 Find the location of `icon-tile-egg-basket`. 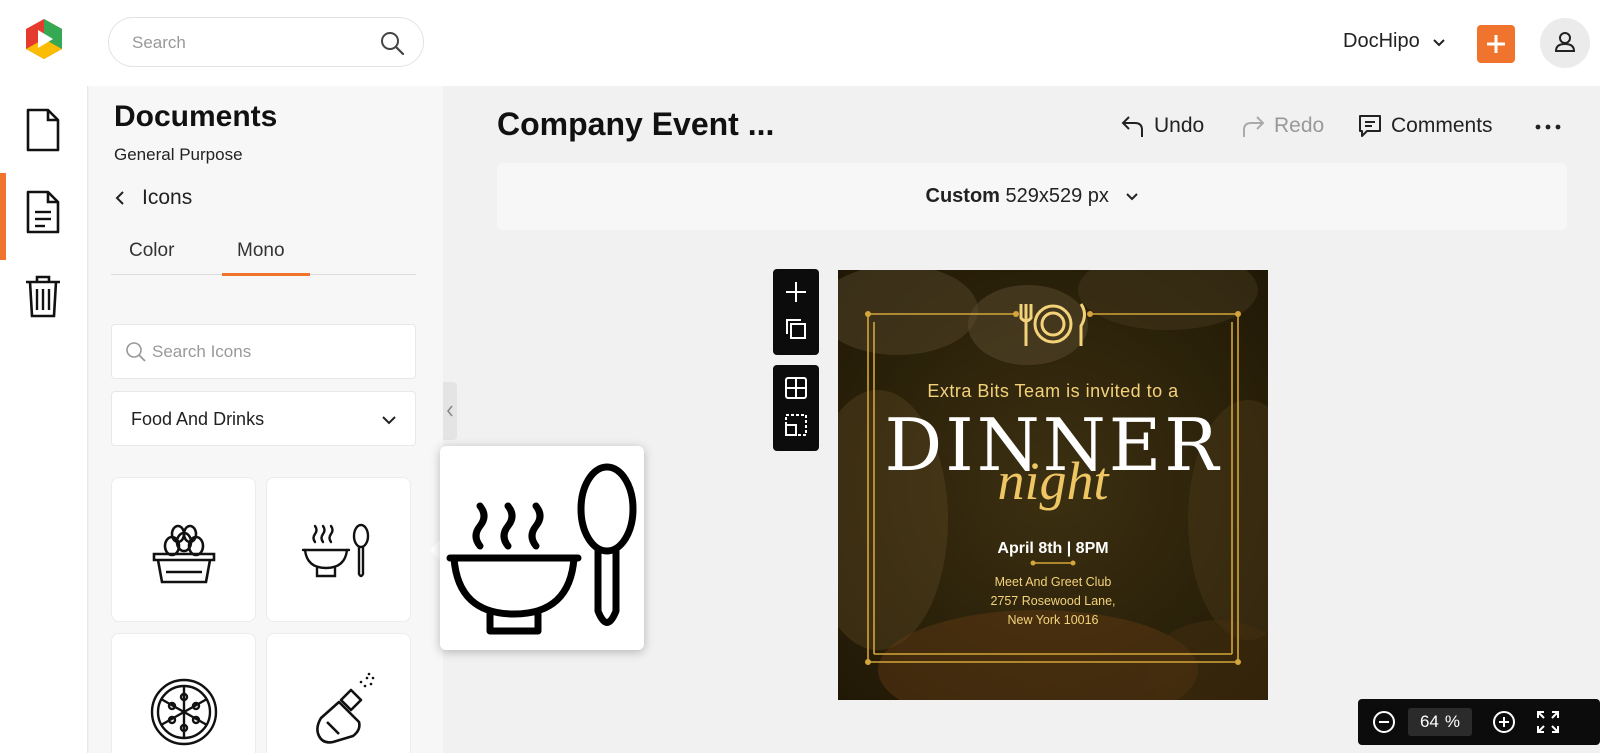

icon-tile-egg-basket is located at coordinates (183, 549).